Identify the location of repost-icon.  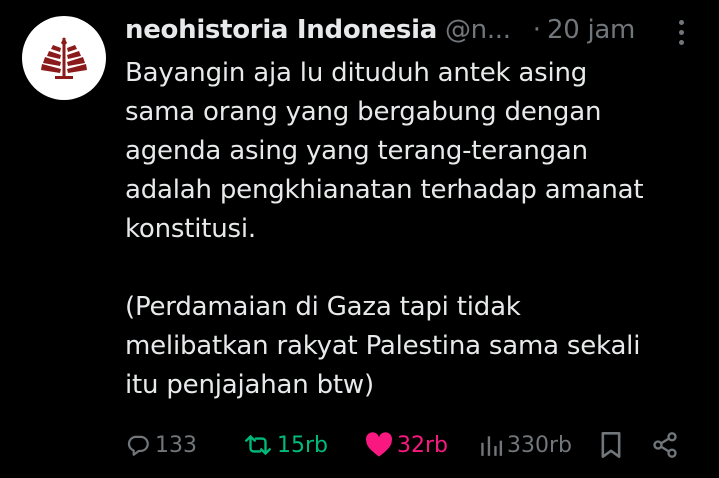
(258, 445).